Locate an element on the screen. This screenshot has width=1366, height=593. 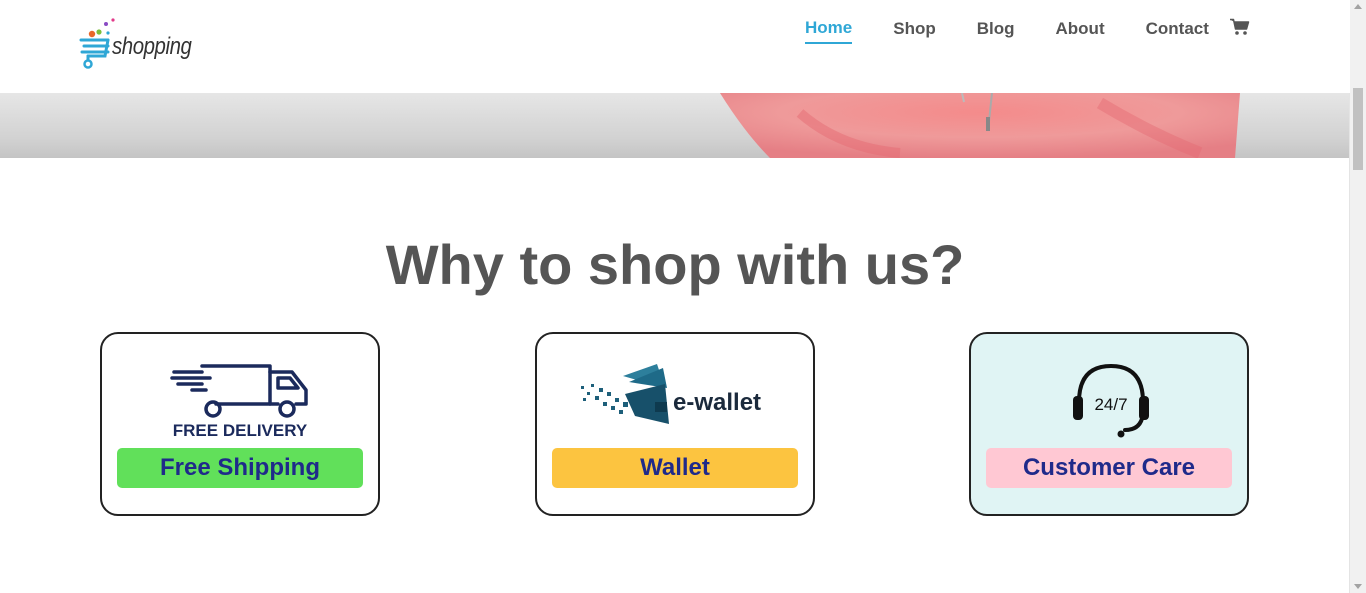
free-shipping-button: Free Shipping is located at coordinates (240, 468).